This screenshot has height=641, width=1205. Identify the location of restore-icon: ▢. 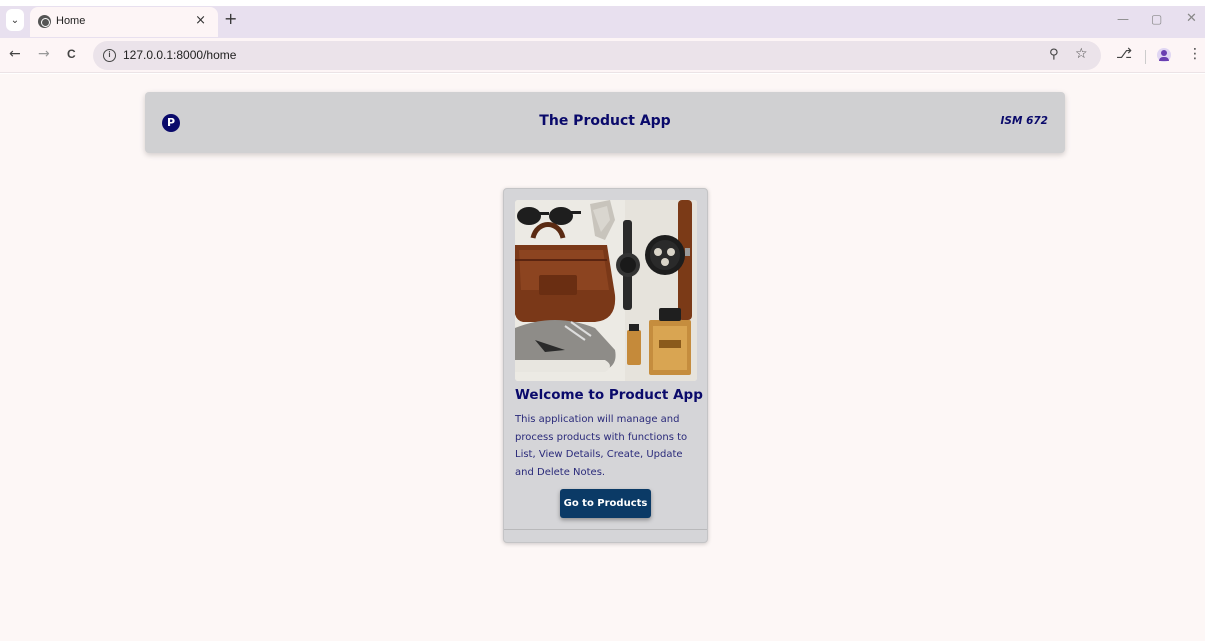
(1156, 19).